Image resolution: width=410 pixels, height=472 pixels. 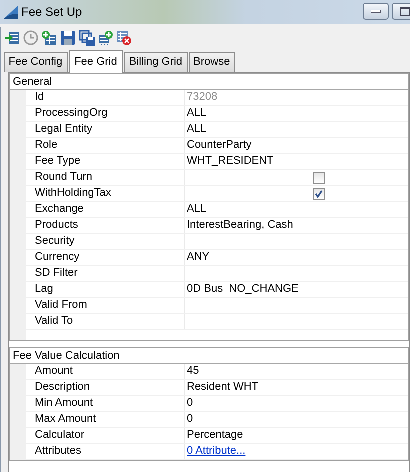 What do you see at coordinates (105, 225) in the screenshot?
I see `property-label: Products` at bounding box center [105, 225].